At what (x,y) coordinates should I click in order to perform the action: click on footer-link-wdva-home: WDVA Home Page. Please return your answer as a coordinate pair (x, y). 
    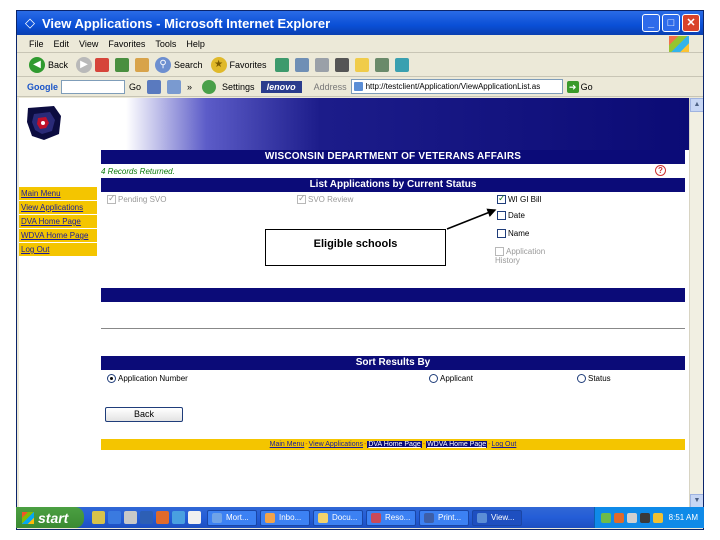
    Looking at the image, I should click on (457, 444).